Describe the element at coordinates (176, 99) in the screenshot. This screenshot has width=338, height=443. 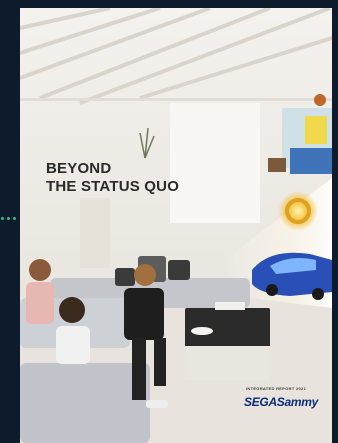
I see `ceiling-edge` at that location.